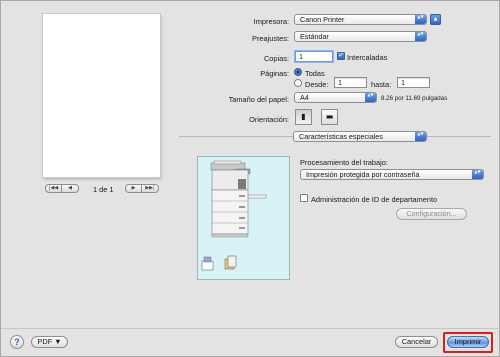  What do you see at coordinates (350, 82) in the screenshot?
I see `pages-from-field: 1` at bounding box center [350, 82].